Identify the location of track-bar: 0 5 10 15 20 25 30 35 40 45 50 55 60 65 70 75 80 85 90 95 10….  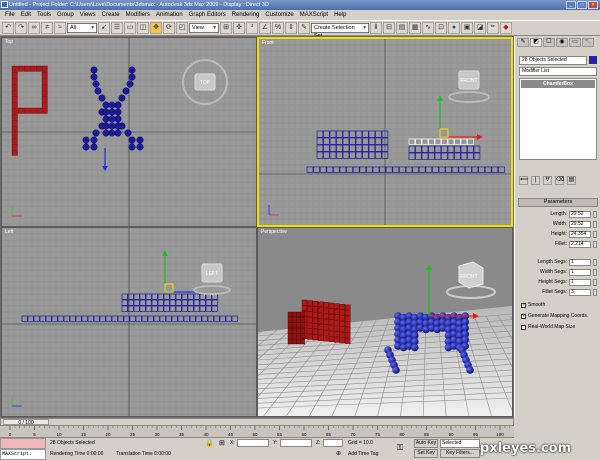
(257, 432).